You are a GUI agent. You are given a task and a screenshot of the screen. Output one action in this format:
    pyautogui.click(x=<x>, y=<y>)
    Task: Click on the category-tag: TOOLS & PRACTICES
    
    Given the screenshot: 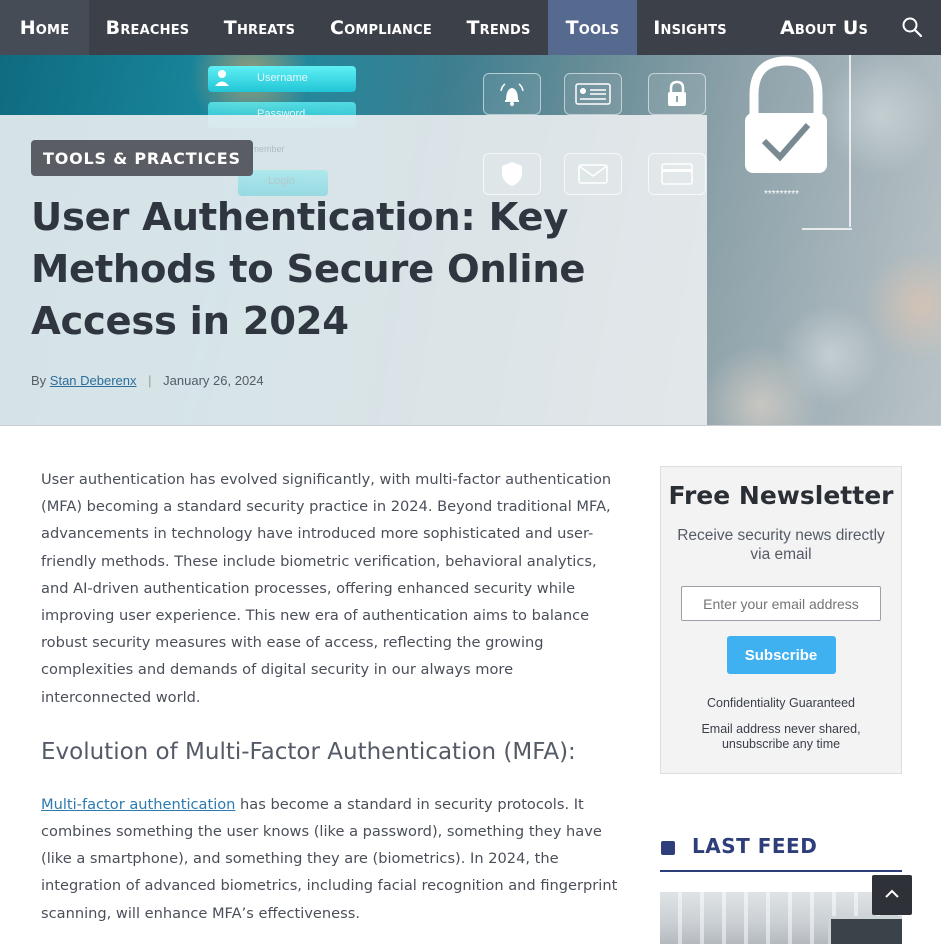 What is the action you would take?
    pyautogui.click(x=142, y=158)
    